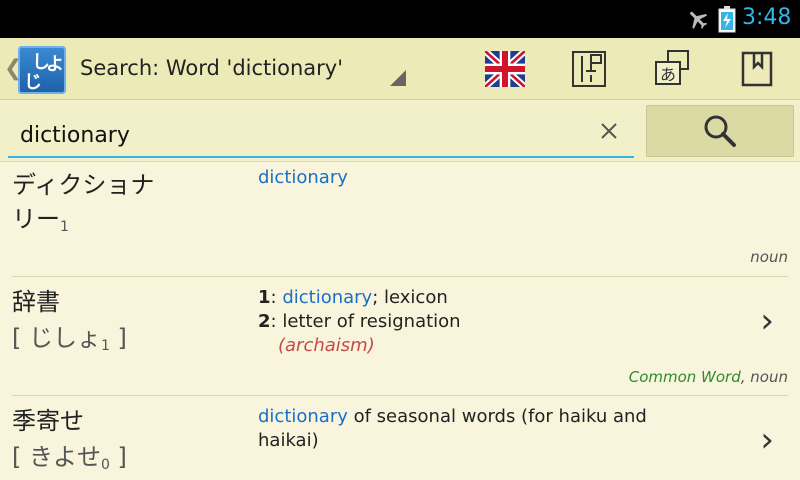  What do you see at coordinates (410, 297) in the screenshot?
I see `definition-text: ; lexicon` at bounding box center [410, 297].